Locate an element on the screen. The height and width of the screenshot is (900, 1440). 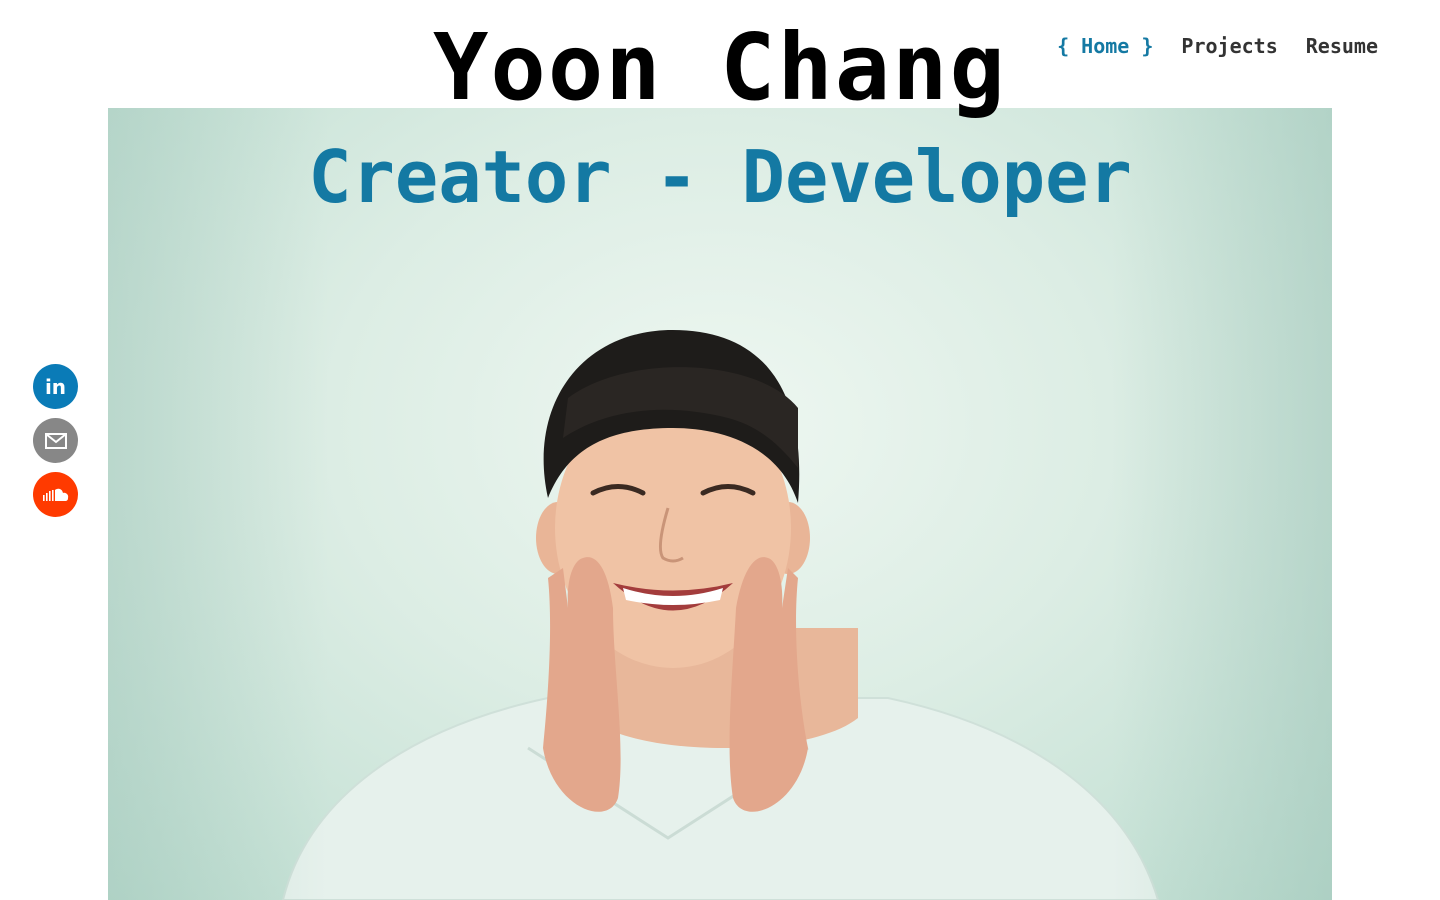
site-title: Yoon Chang is located at coordinates (720, 67).